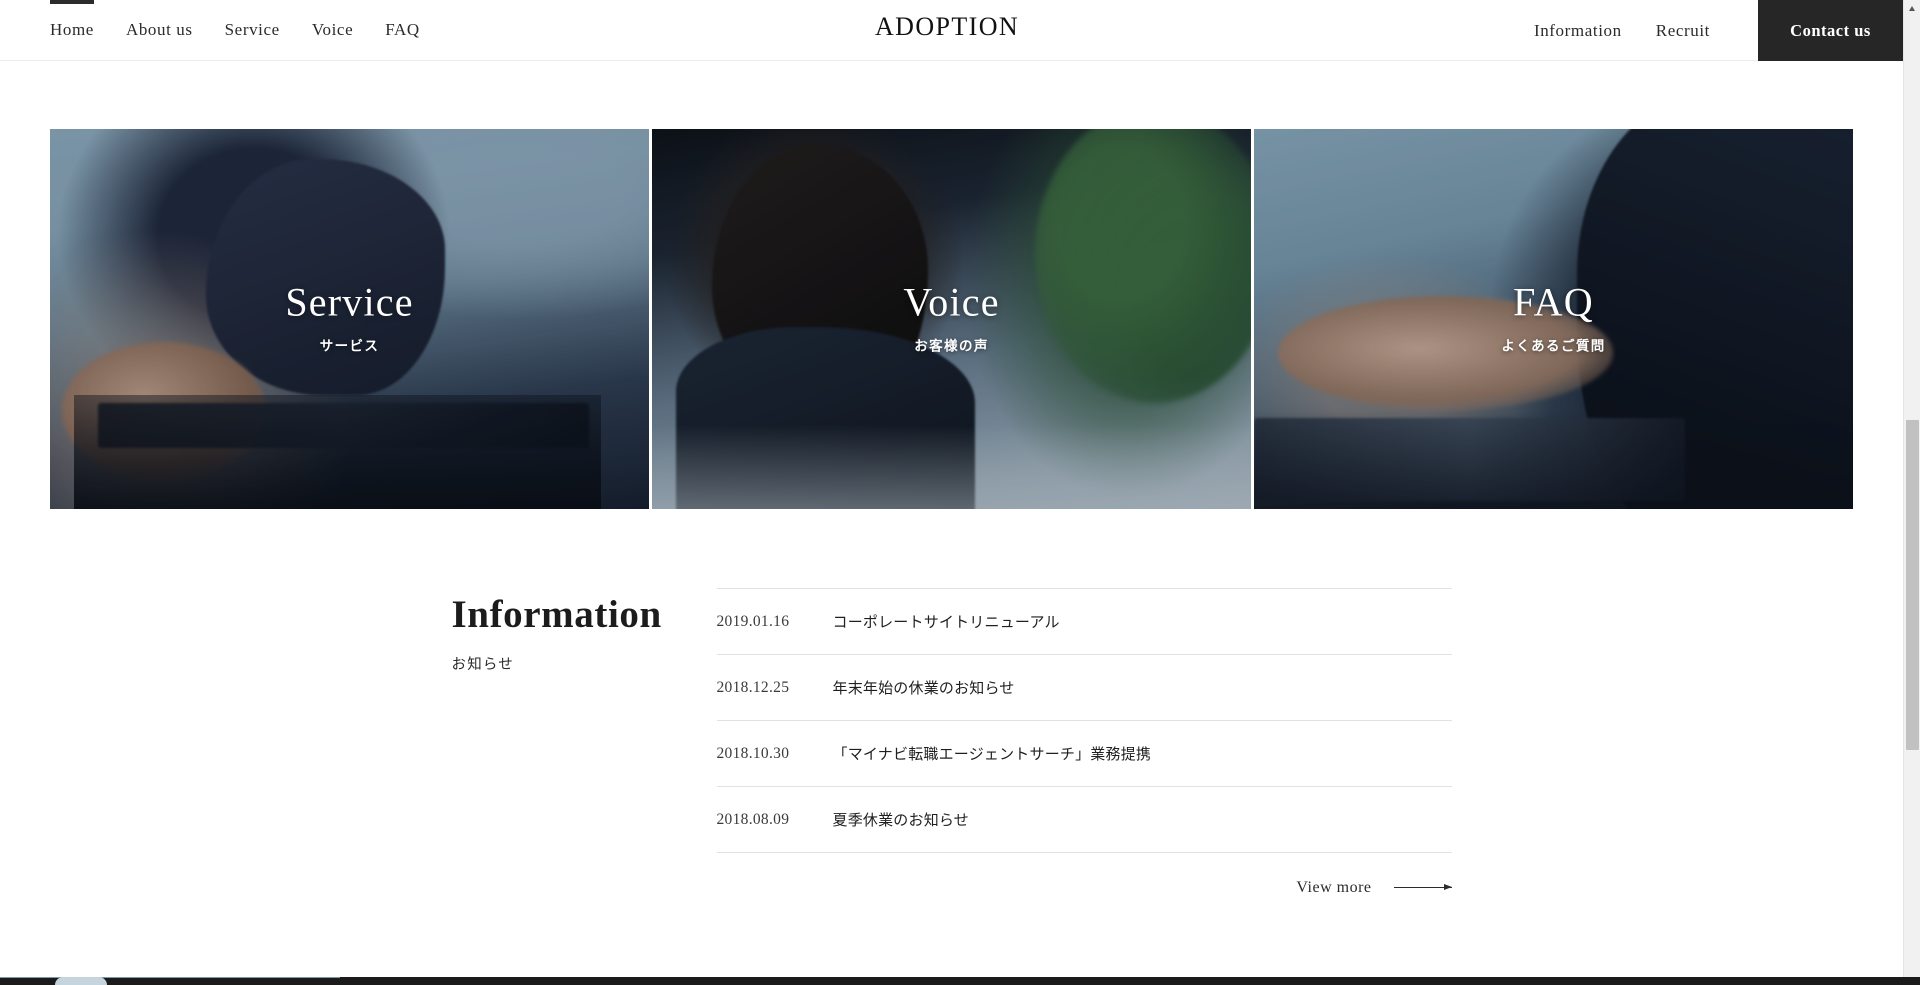 The image size is (1920, 985). Describe the element at coordinates (1422, 888) in the screenshot. I see `arrow-right-icon` at that location.